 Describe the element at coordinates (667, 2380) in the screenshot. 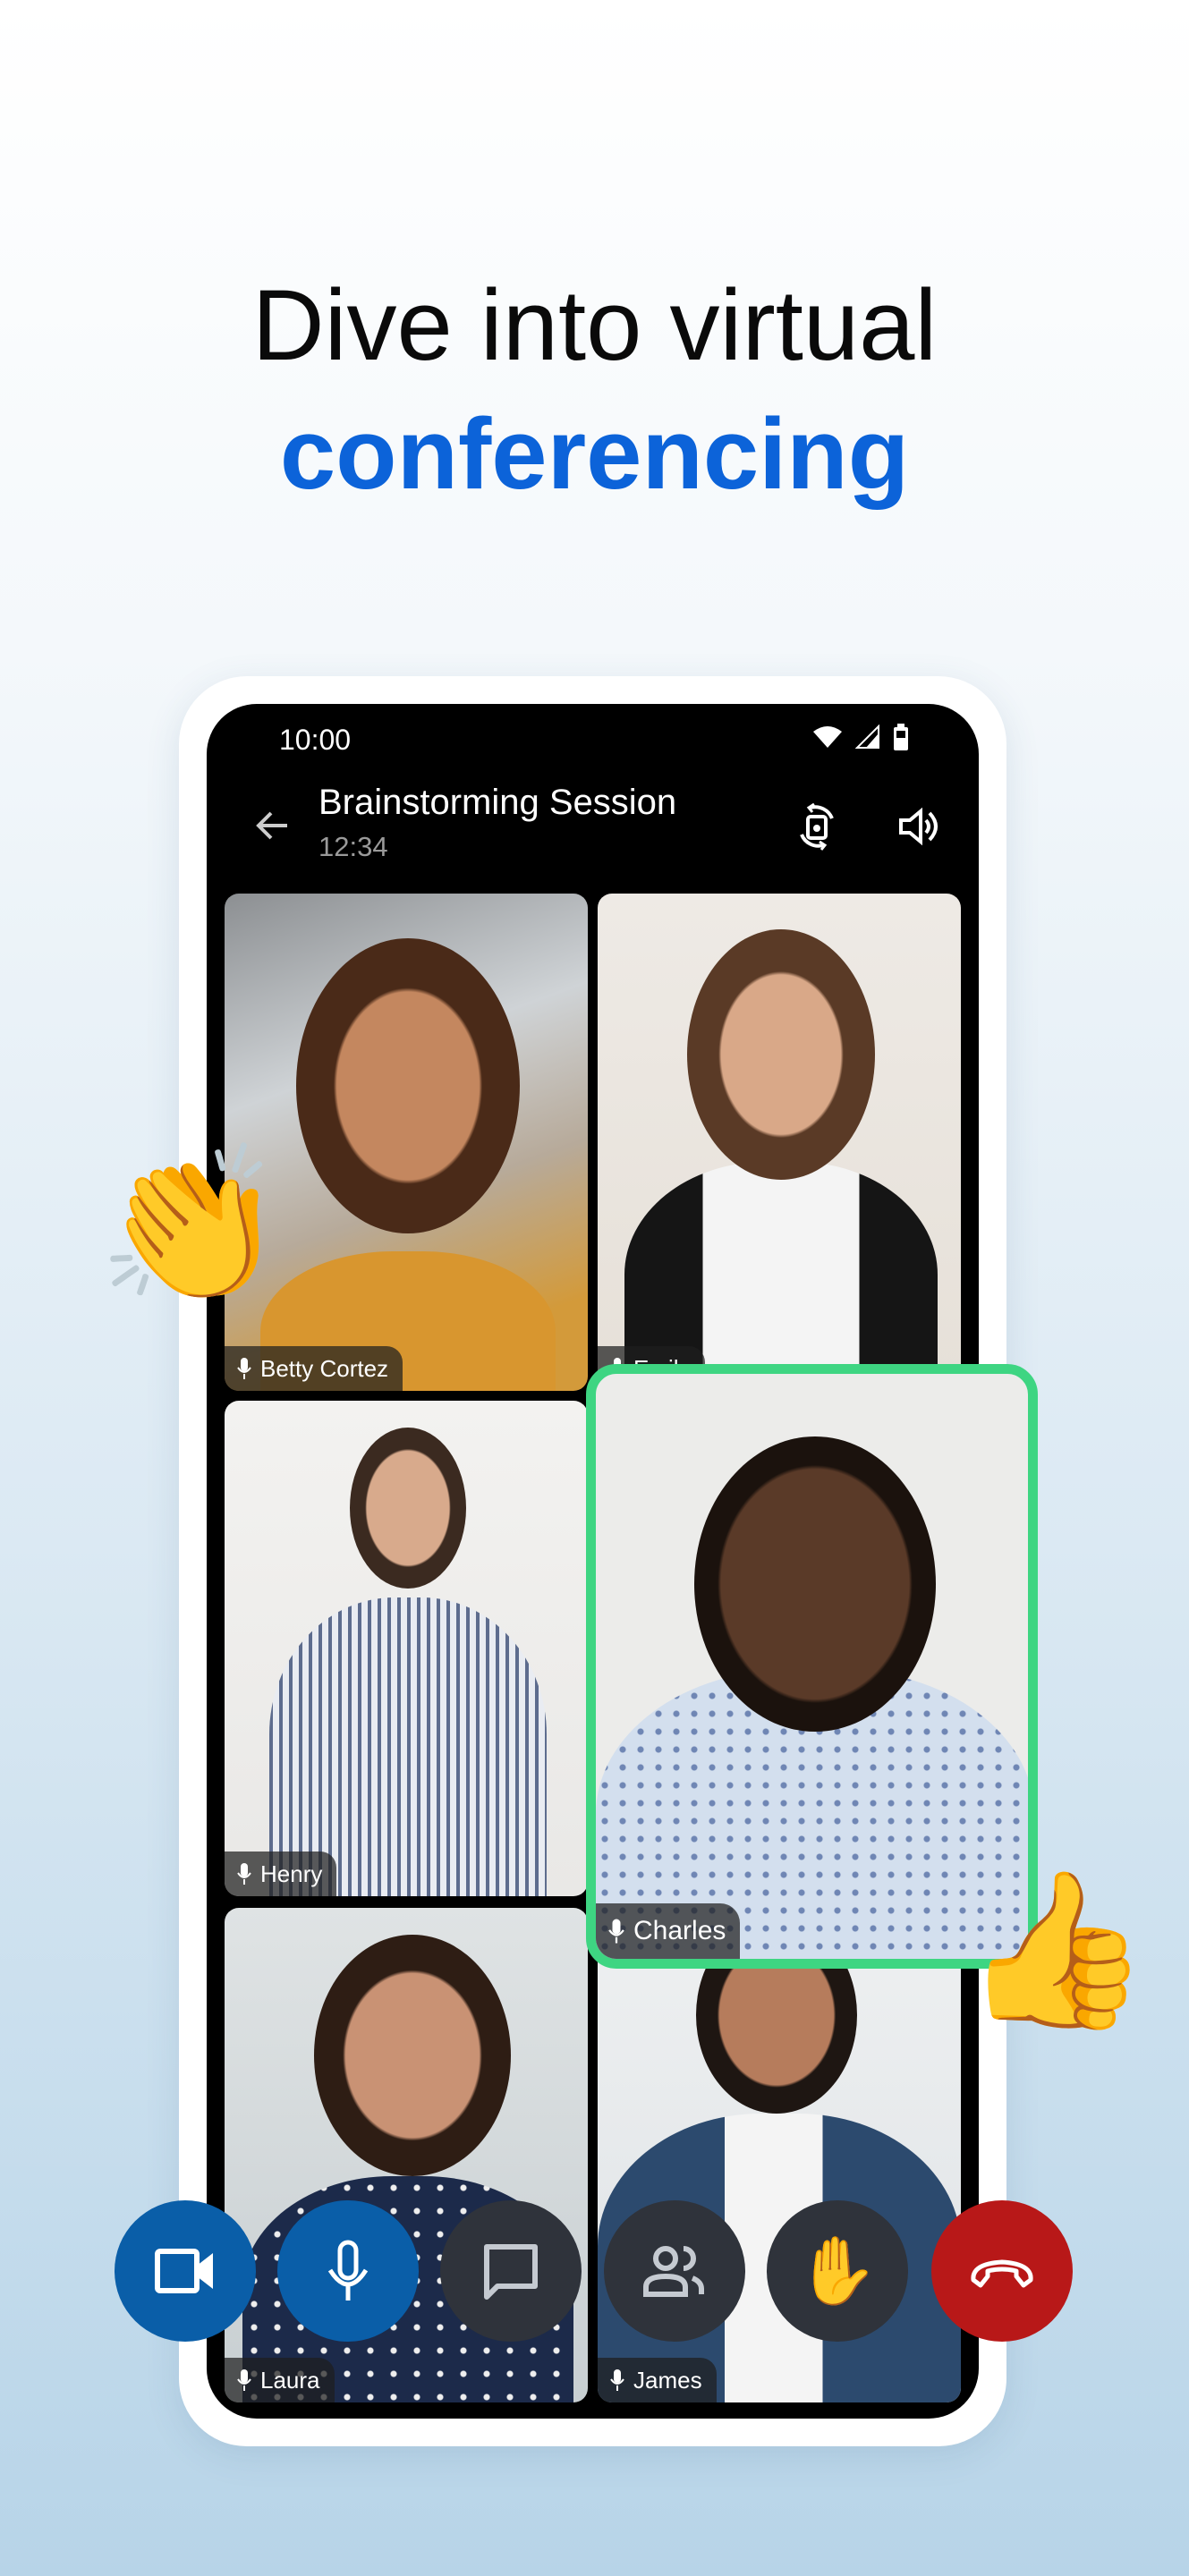

I see `participant-name: James` at that location.